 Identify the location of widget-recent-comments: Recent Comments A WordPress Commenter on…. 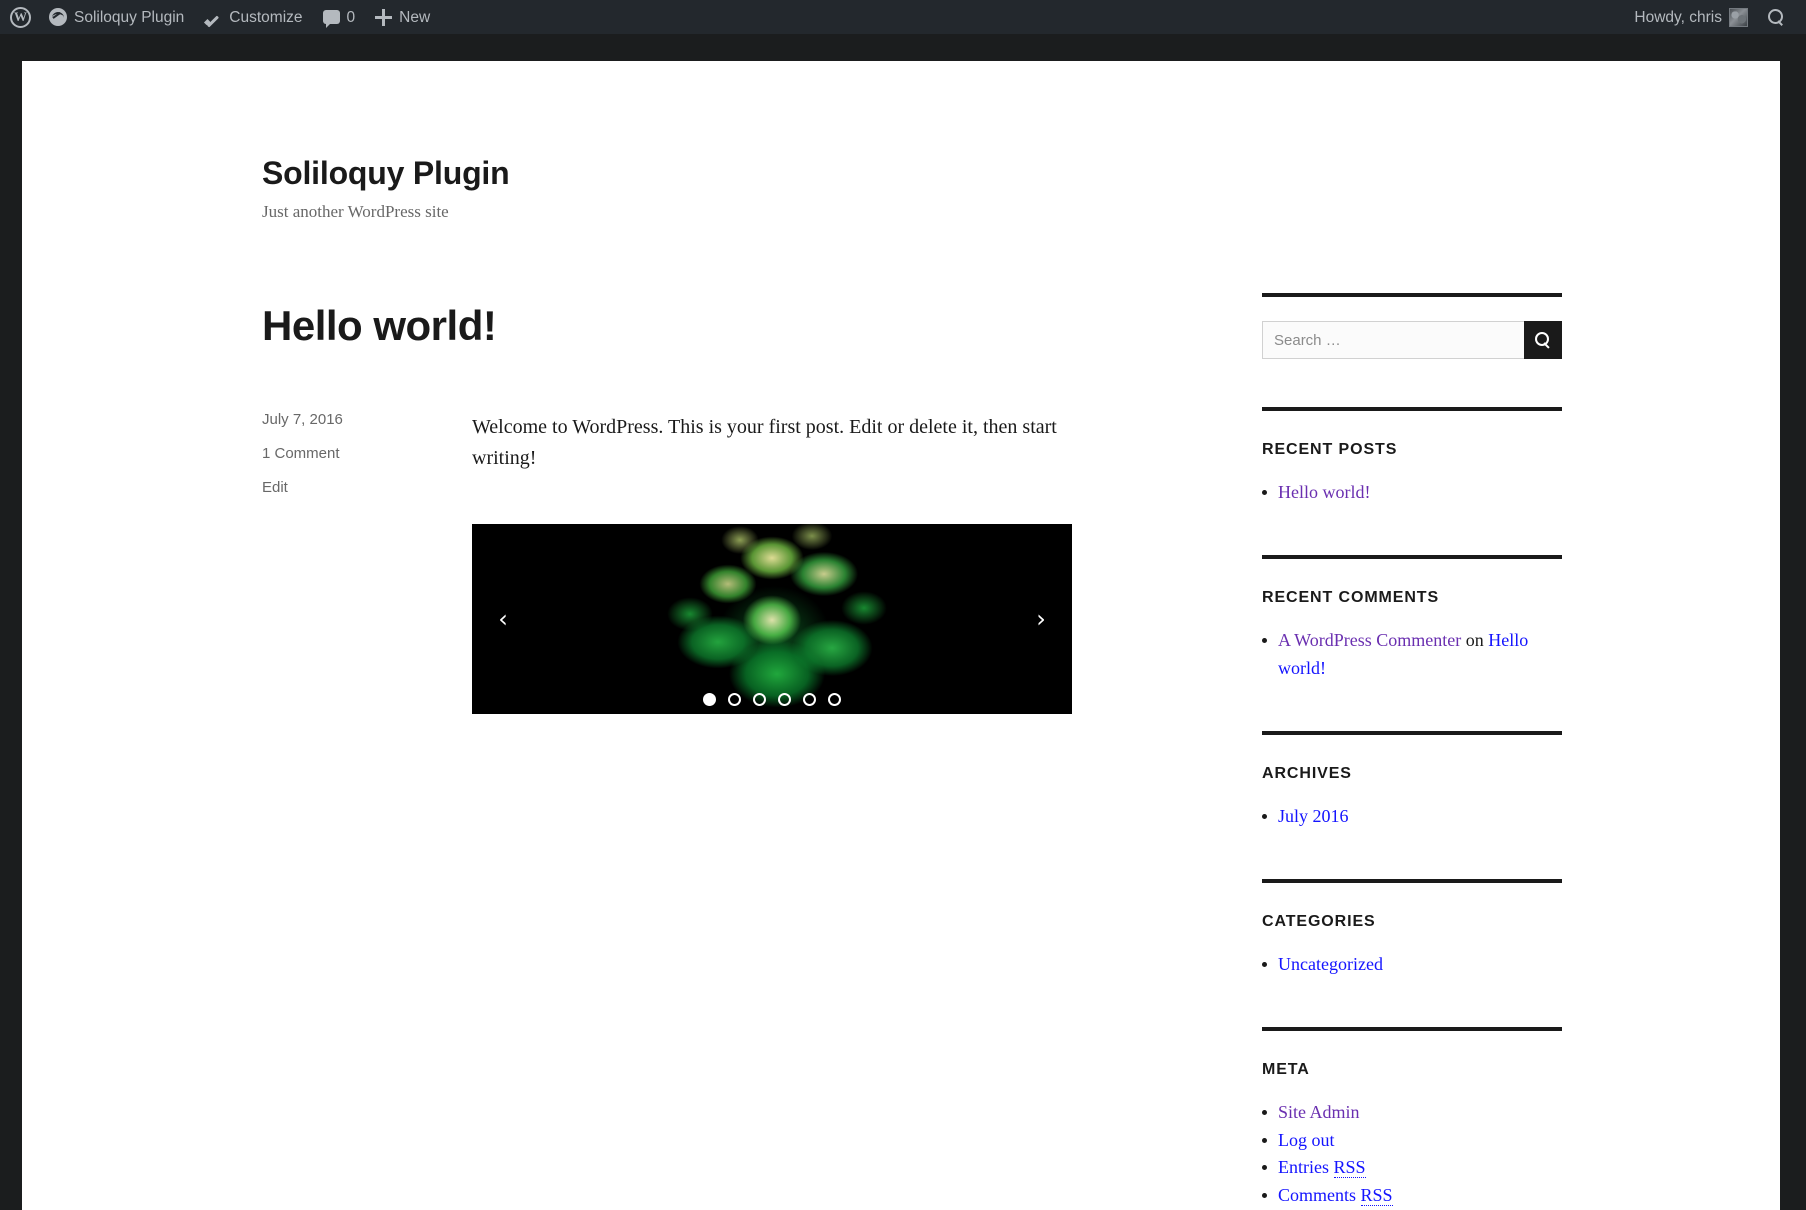
(1412, 619).